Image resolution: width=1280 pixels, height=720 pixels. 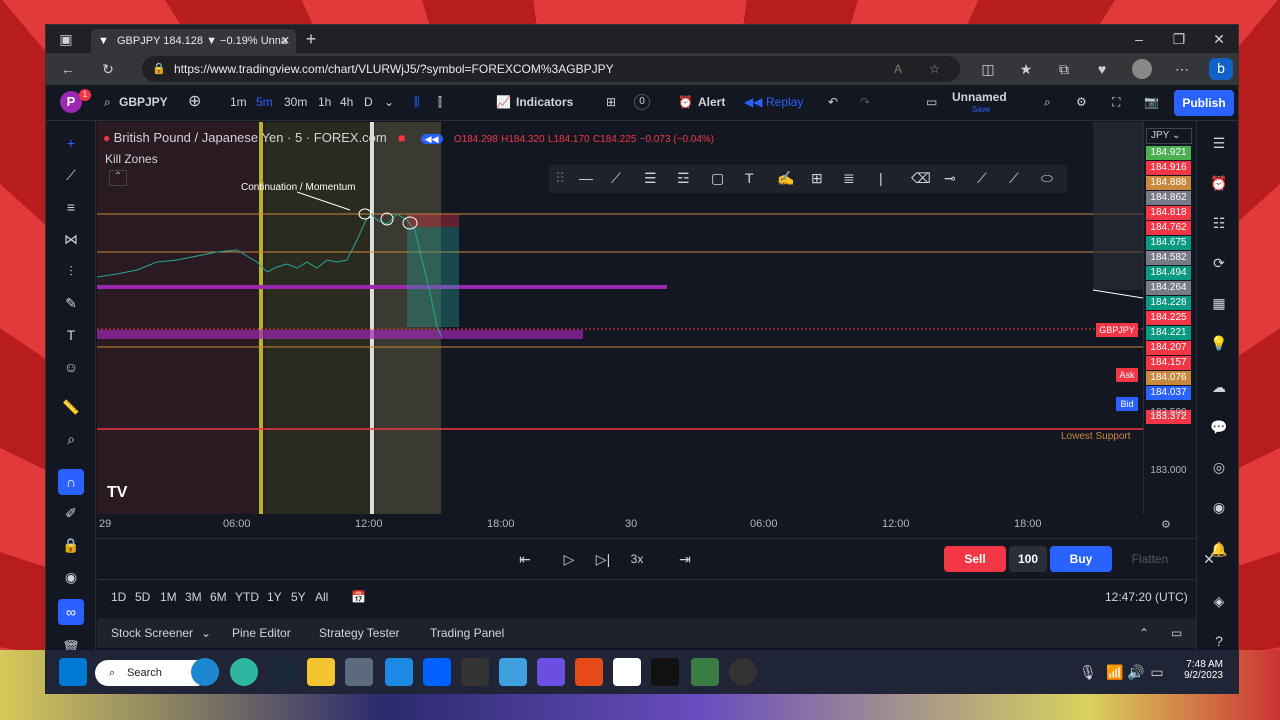 What do you see at coordinates (717, 178) in the screenshot?
I see `rectangle-icon: ▢` at bounding box center [717, 178].